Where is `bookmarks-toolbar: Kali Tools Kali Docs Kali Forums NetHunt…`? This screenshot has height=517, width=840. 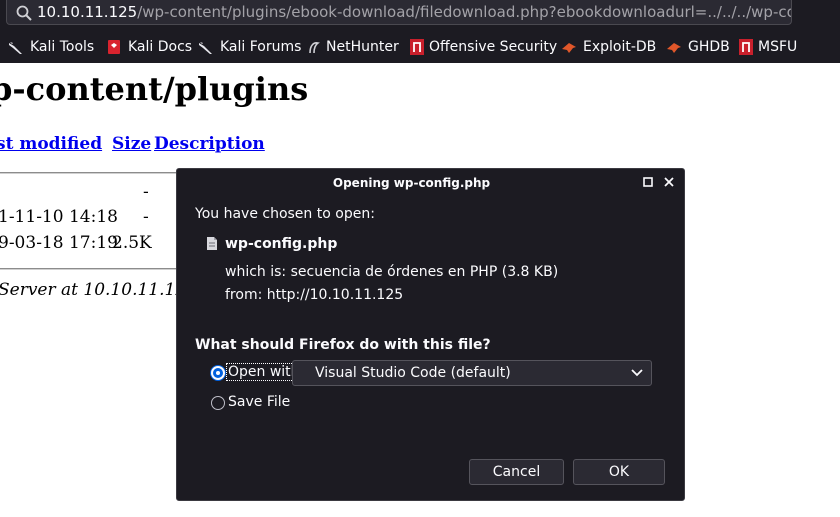 bookmarks-toolbar: Kali Tools Kali Docs Kali Forums NetHunt… is located at coordinates (420, 47).